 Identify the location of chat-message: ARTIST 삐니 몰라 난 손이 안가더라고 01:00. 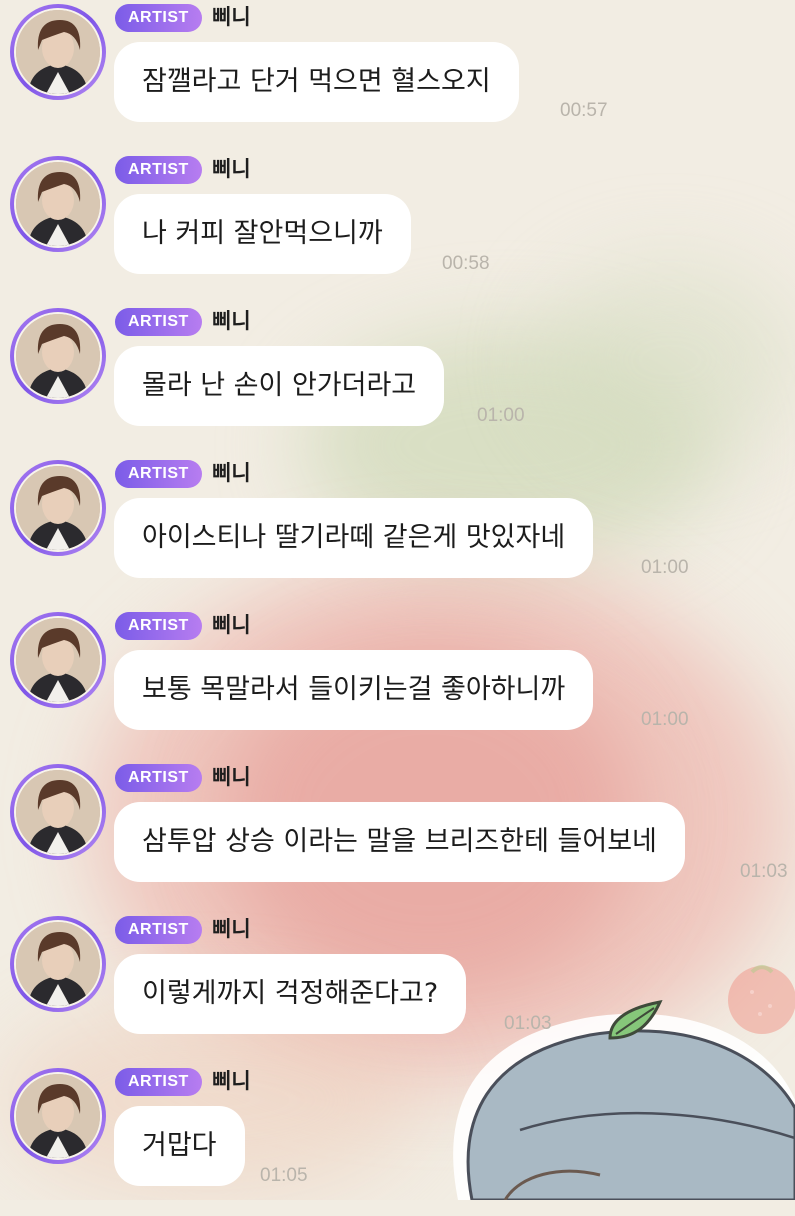
(397, 380).